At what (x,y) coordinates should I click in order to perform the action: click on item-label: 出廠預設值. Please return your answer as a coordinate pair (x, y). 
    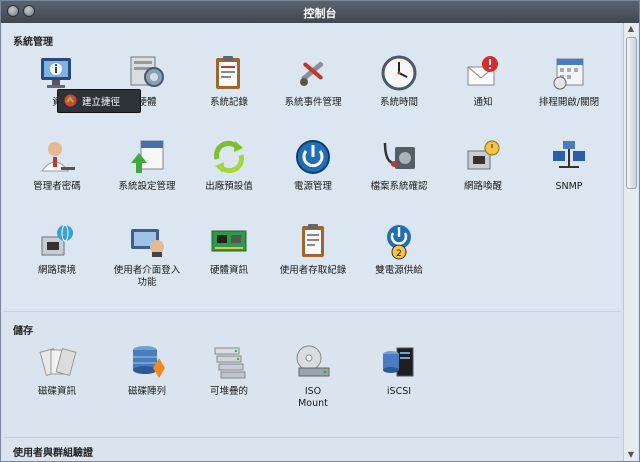
    Looking at the image, I should click on (229, 186).